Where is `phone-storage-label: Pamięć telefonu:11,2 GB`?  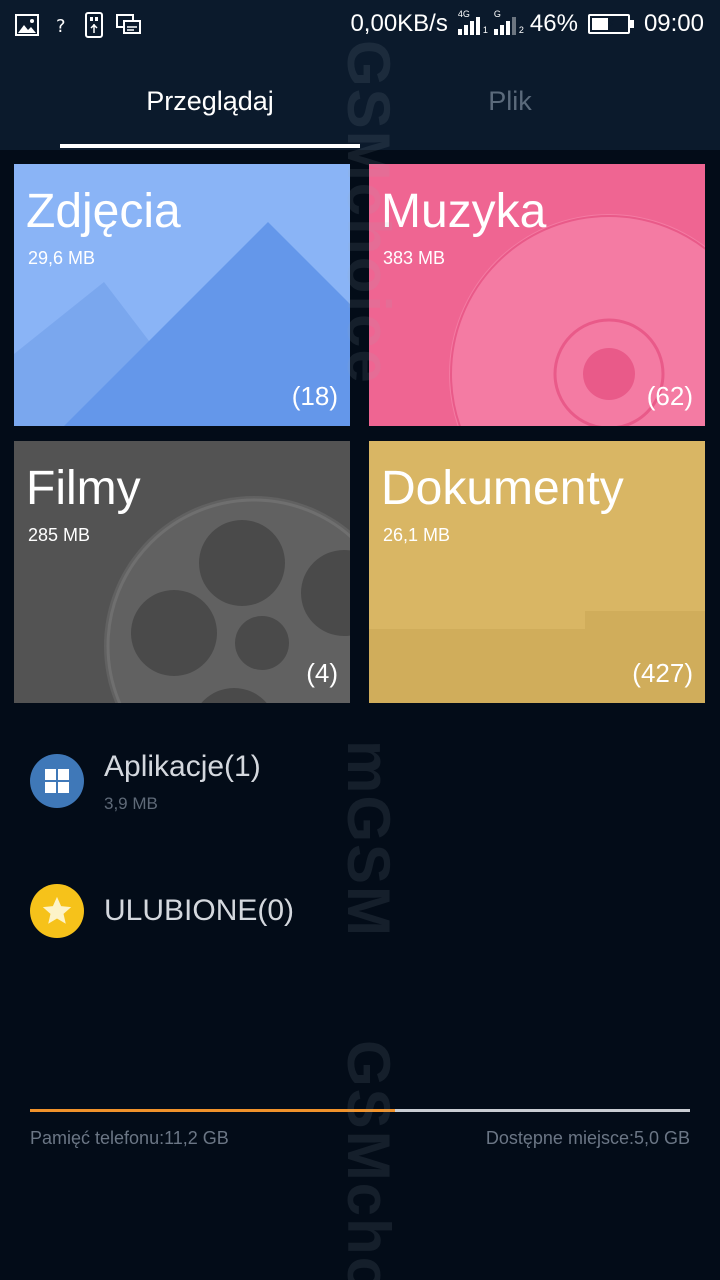 phone-storage-label: Pamięć telefonu:11,2 GB is located at coordinates (129, 1138).